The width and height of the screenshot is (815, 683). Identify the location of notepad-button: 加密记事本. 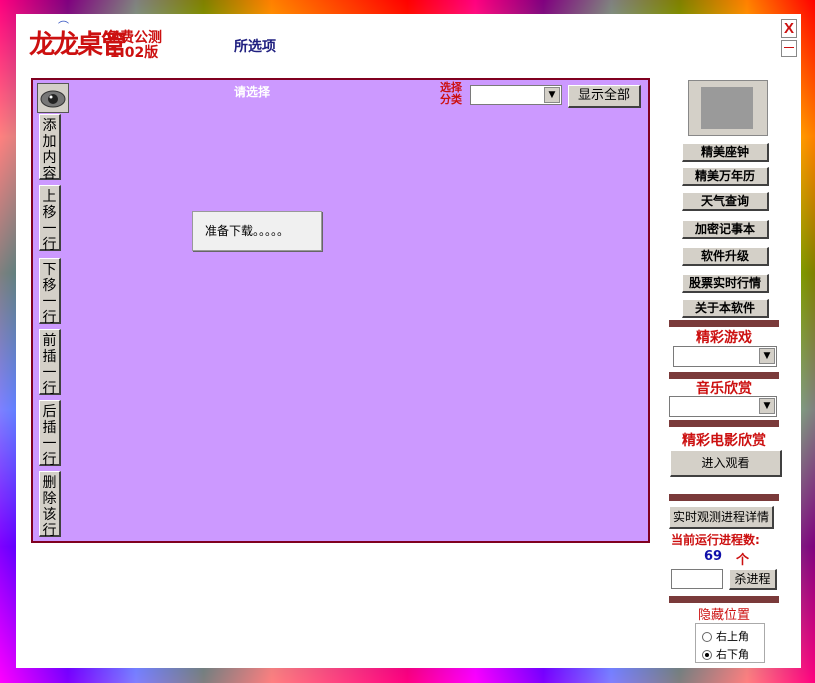
(725, 229).